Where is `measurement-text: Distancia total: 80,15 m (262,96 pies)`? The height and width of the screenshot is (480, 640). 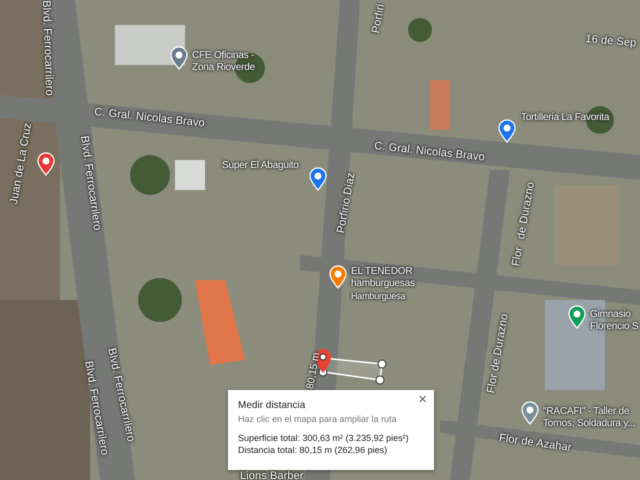
measurement-text: Distancia total: 80,15 m (262,96 pies) is located at coordinates (313, 450).